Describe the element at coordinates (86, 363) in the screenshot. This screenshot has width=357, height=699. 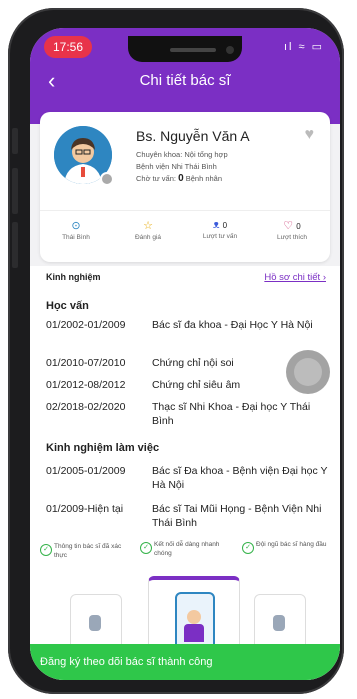
I see `education-date: 01/2010-07/2010` at that location.